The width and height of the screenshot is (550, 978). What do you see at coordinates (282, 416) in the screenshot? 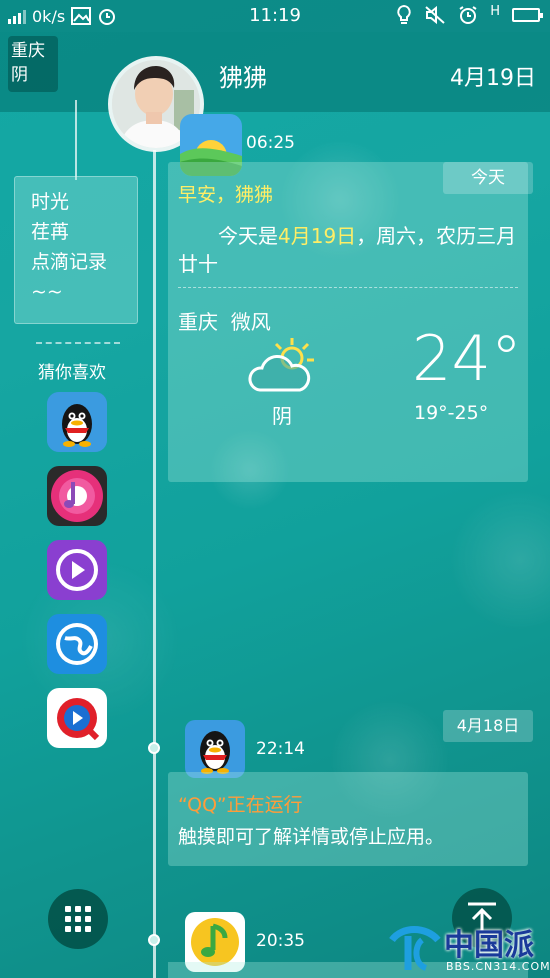
I see `weather-condition: 阴` at bounding box center [282, 416].